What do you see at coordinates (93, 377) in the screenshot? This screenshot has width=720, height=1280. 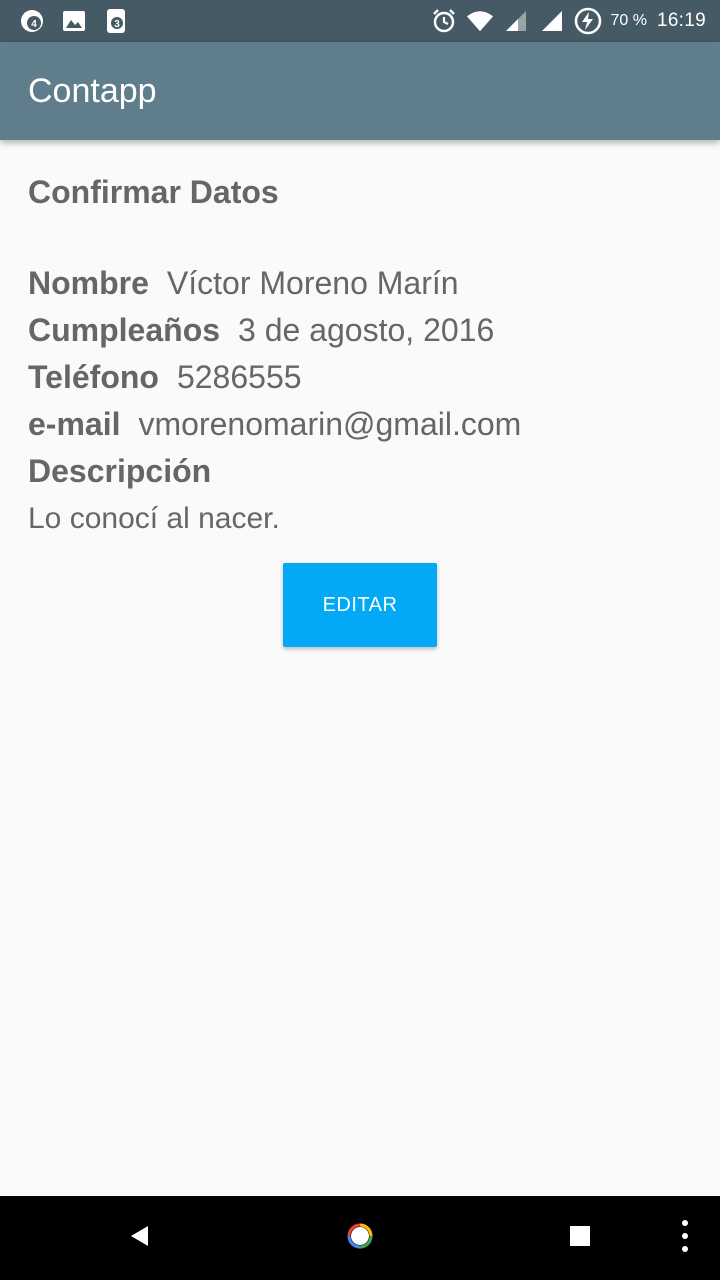 I see `field-label-phone: Teléfono` at bounding box center [93, 377].